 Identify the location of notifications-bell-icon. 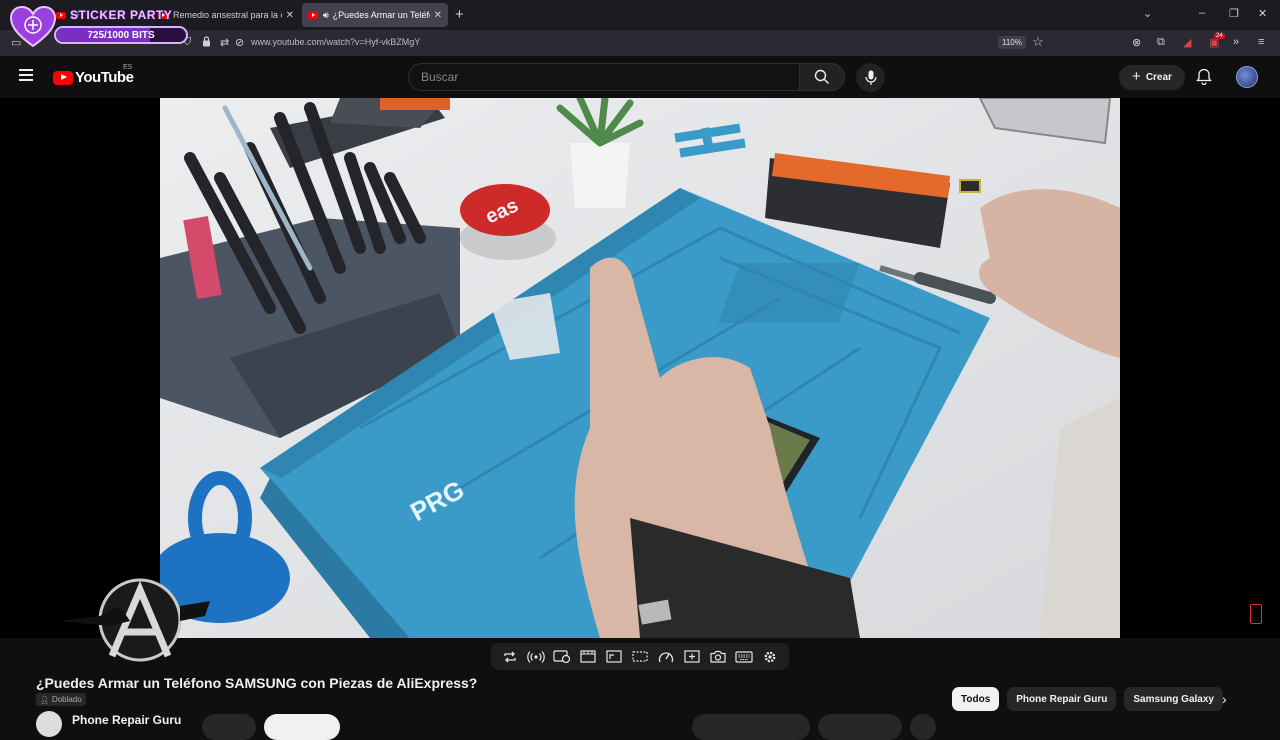
(1204, 76).